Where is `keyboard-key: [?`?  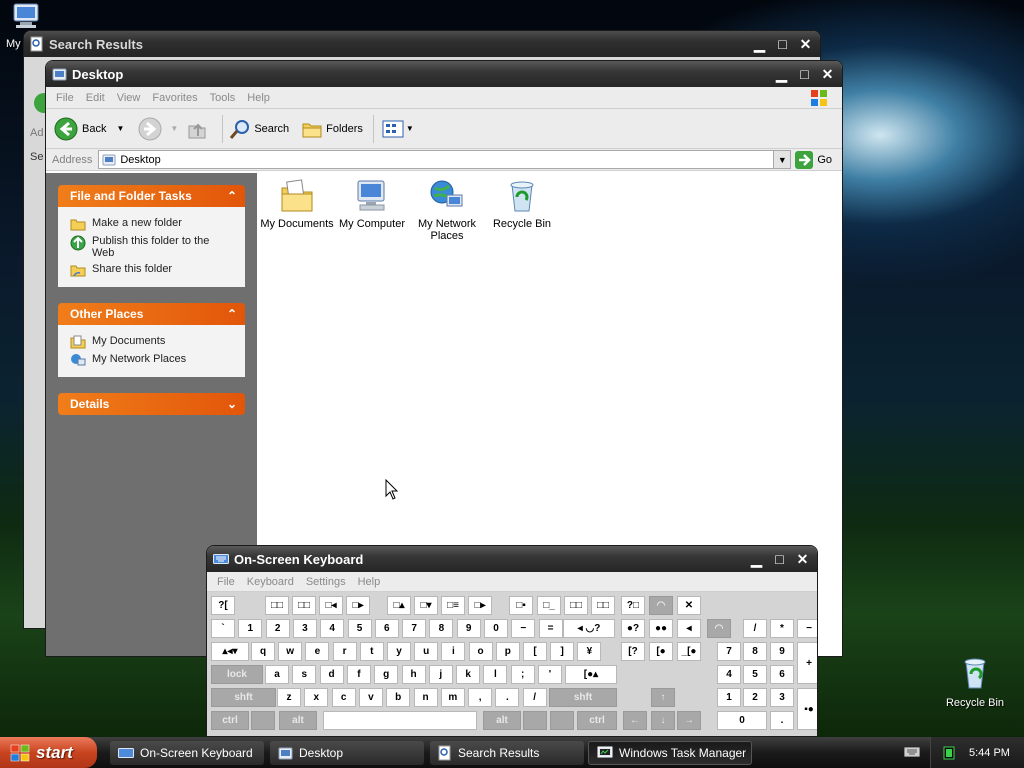
keyboard-key: [? is located at coordinates (633, 651).